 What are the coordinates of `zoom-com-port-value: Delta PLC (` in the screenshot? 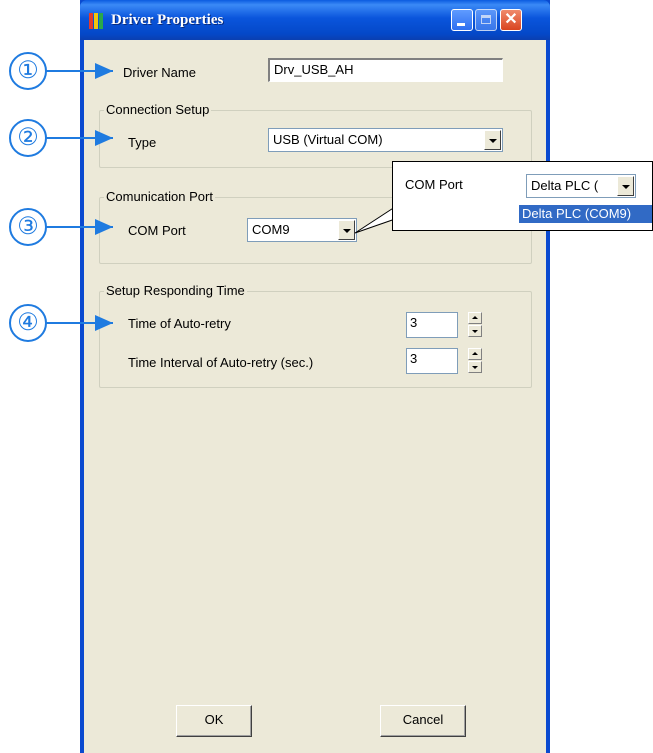 It's located at (565, 185).